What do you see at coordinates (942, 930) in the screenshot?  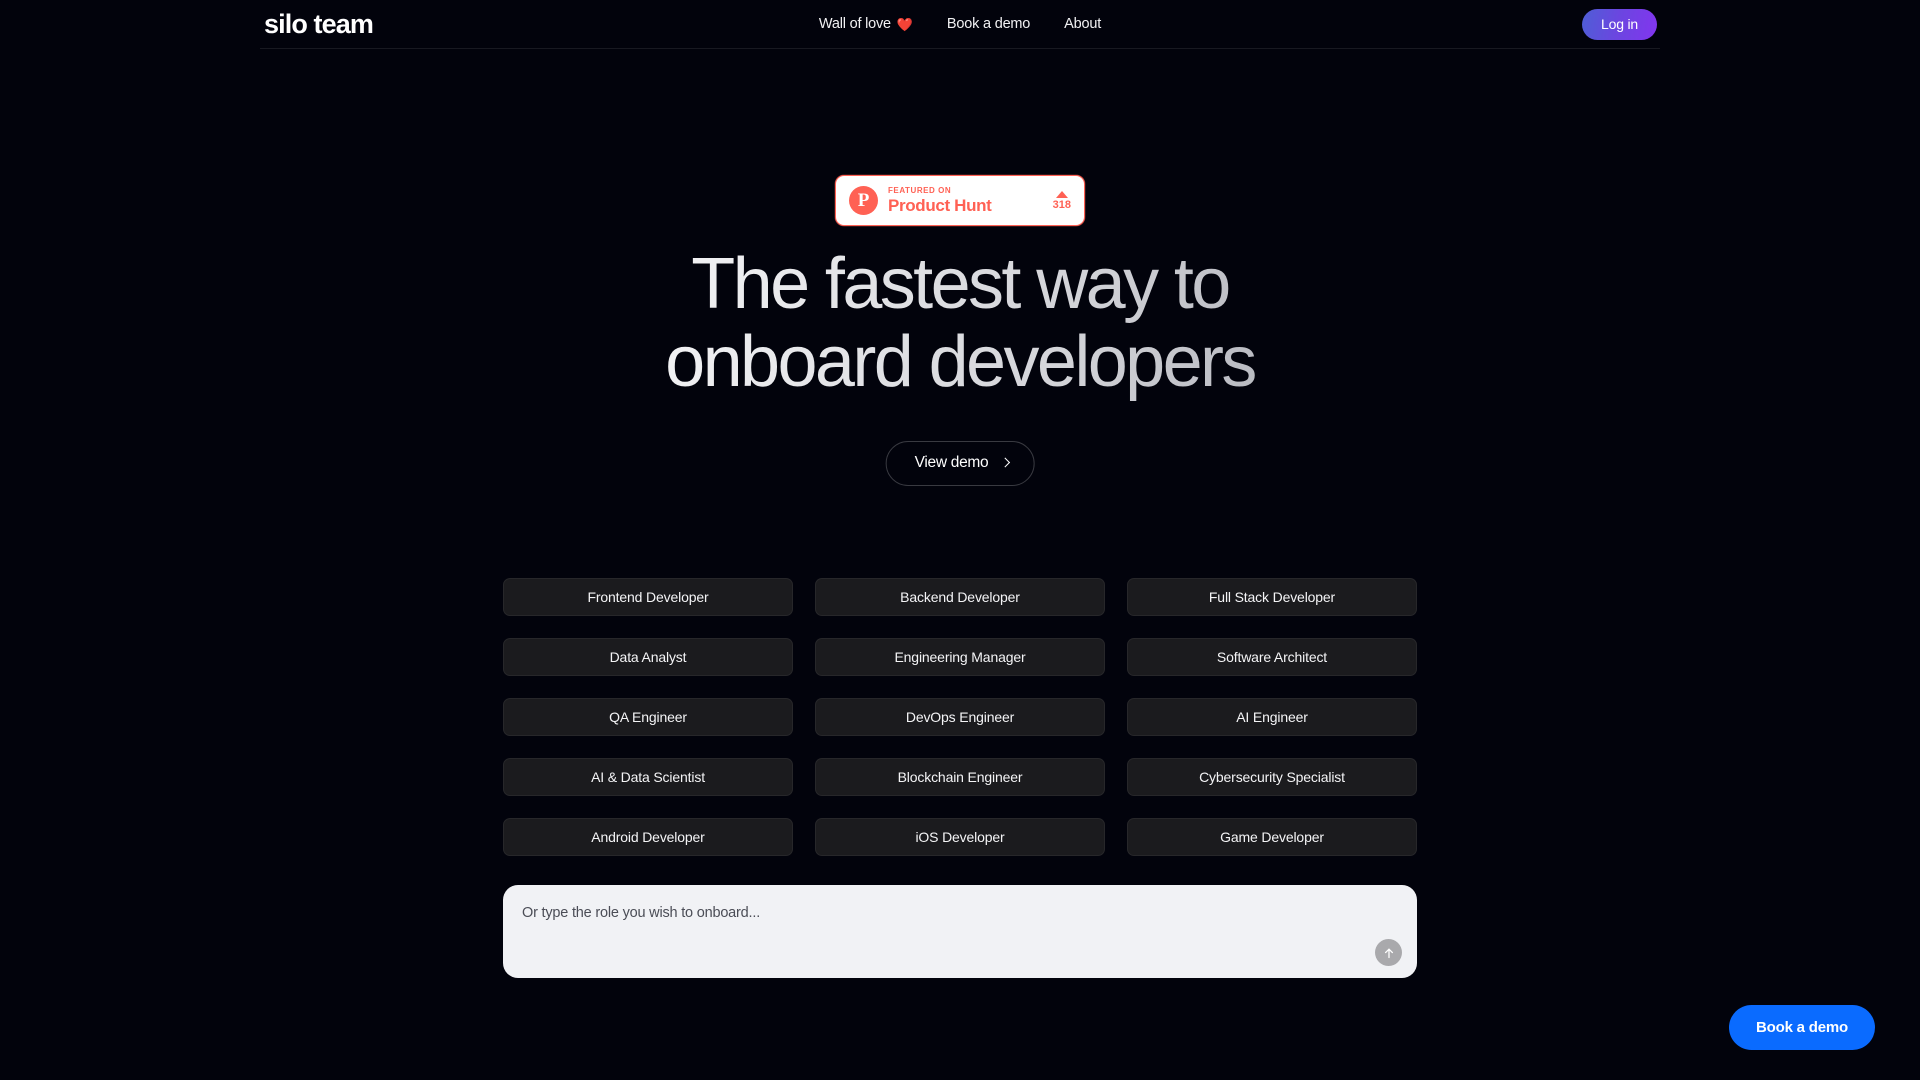 I see `role-input` at bounding box center [942, 930].